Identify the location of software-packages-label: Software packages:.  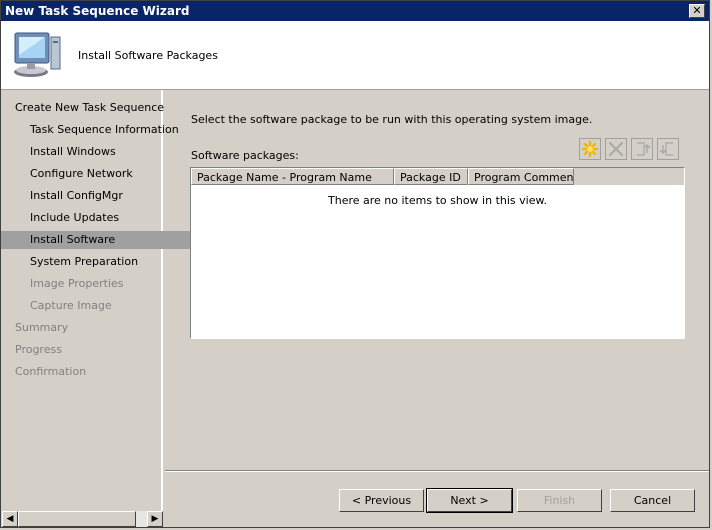
(245, 155).